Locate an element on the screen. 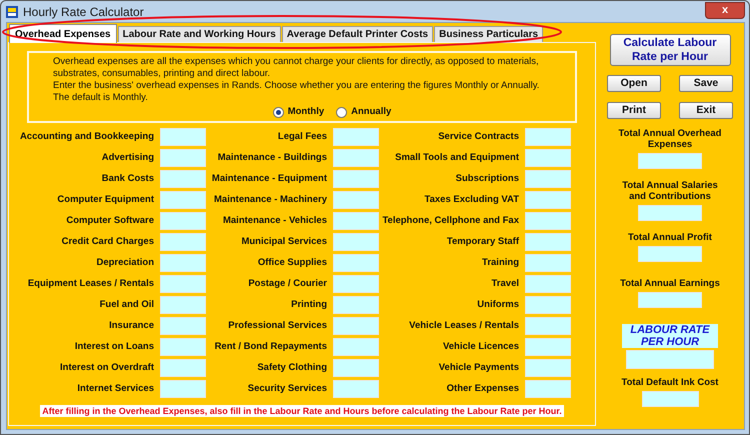  expense-label: Taxes Excluding VAT is located at coordinates (471, 200).